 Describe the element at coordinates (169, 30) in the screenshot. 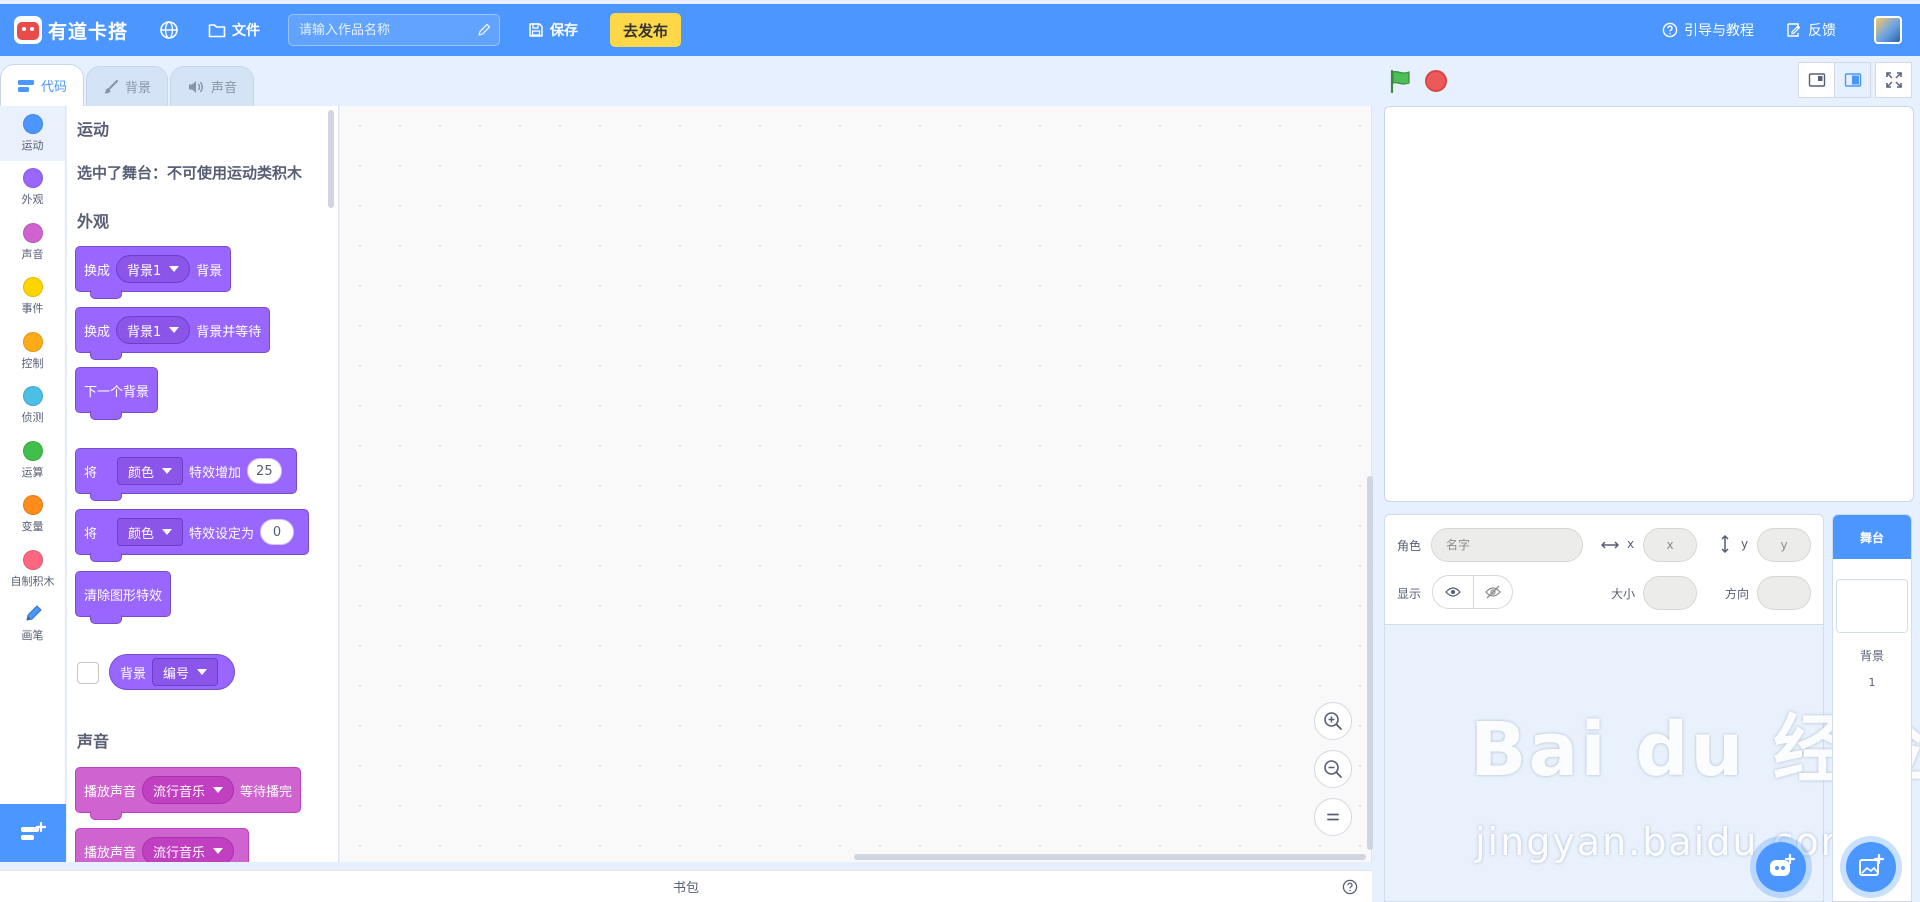

I see `globe-icon` at that location.